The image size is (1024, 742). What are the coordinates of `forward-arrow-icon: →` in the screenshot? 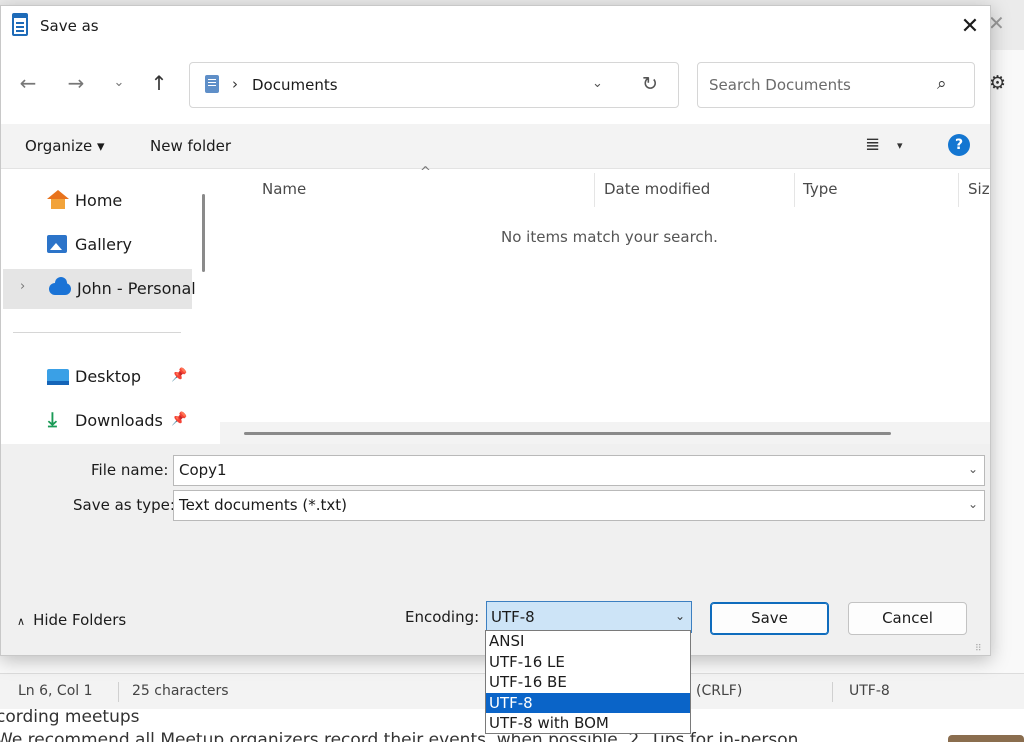 It's located at (76, 83).